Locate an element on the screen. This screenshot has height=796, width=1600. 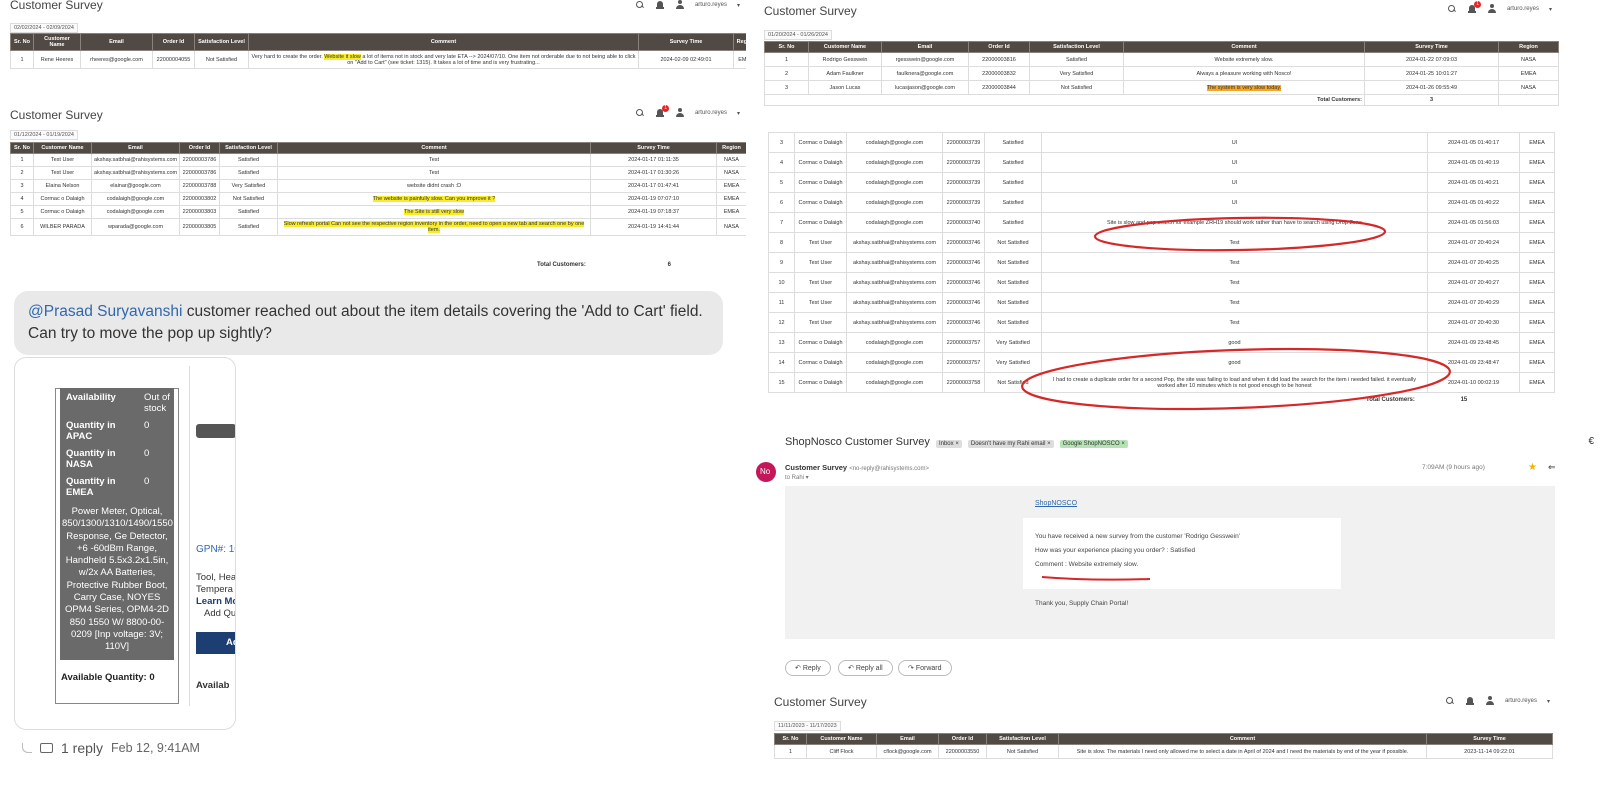
reply-arrow-icon: ⇐ is located at coordinates (1552, 467).